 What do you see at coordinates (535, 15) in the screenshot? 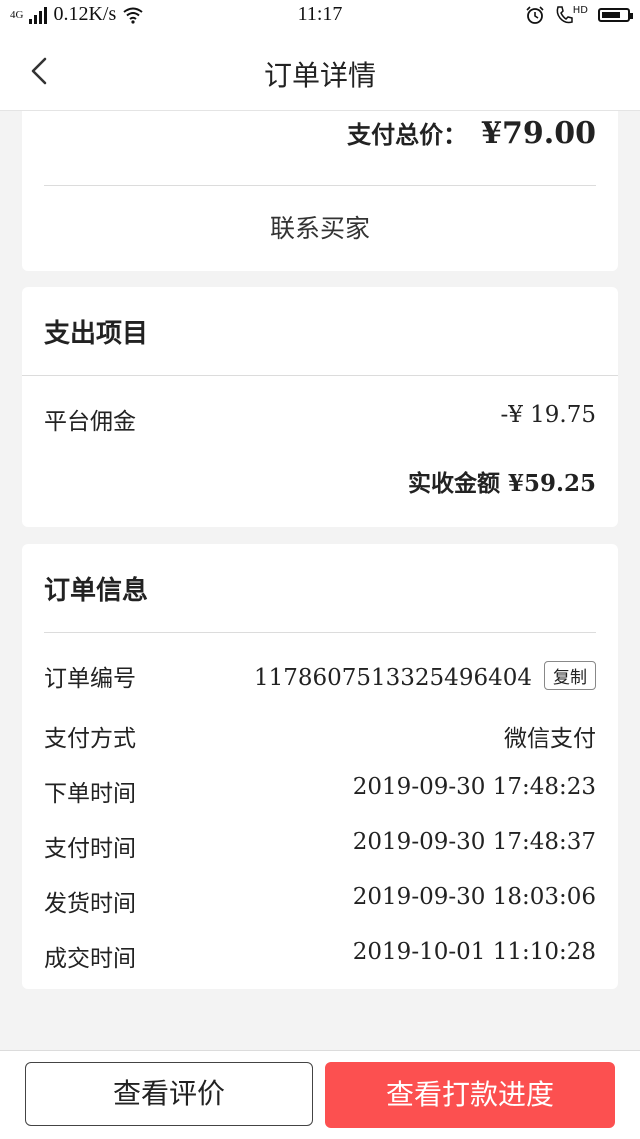
I see `alarm-icon` at bounding box center [535, 15].